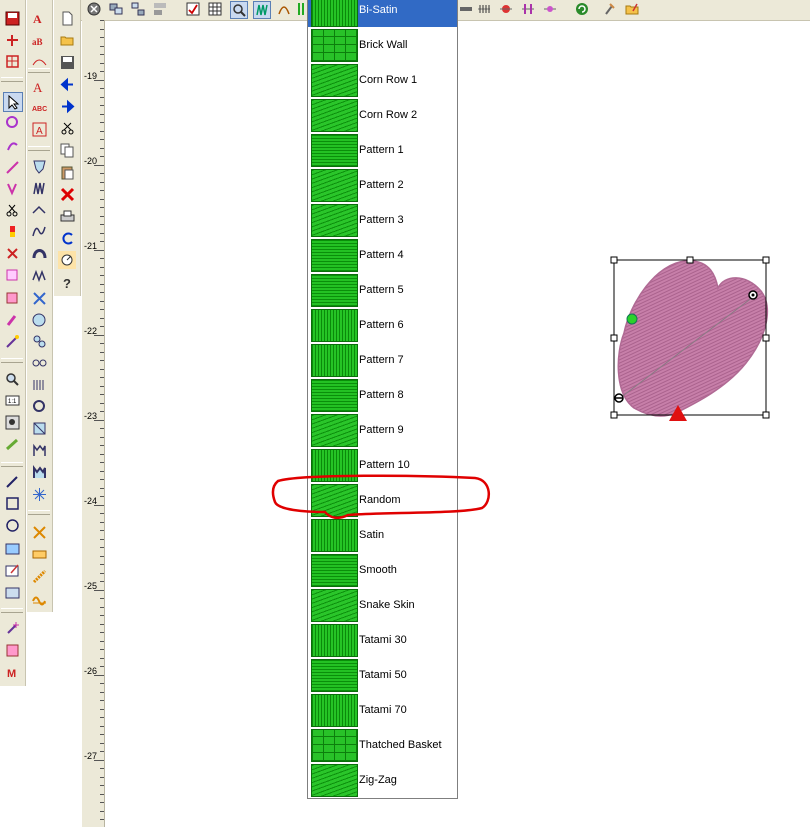 Image resolution: width=810 pixels, height=827 pixels. I want to click on shield-icon, so click(39, 166).